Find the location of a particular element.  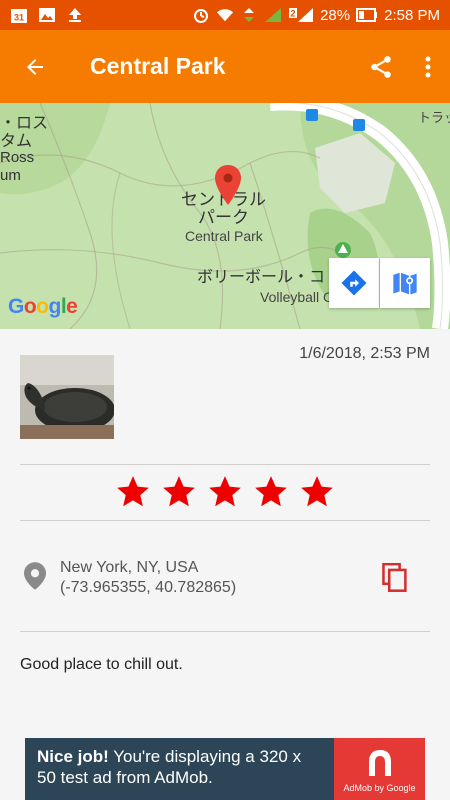

rating-stars is located at coordinates (225, 492).